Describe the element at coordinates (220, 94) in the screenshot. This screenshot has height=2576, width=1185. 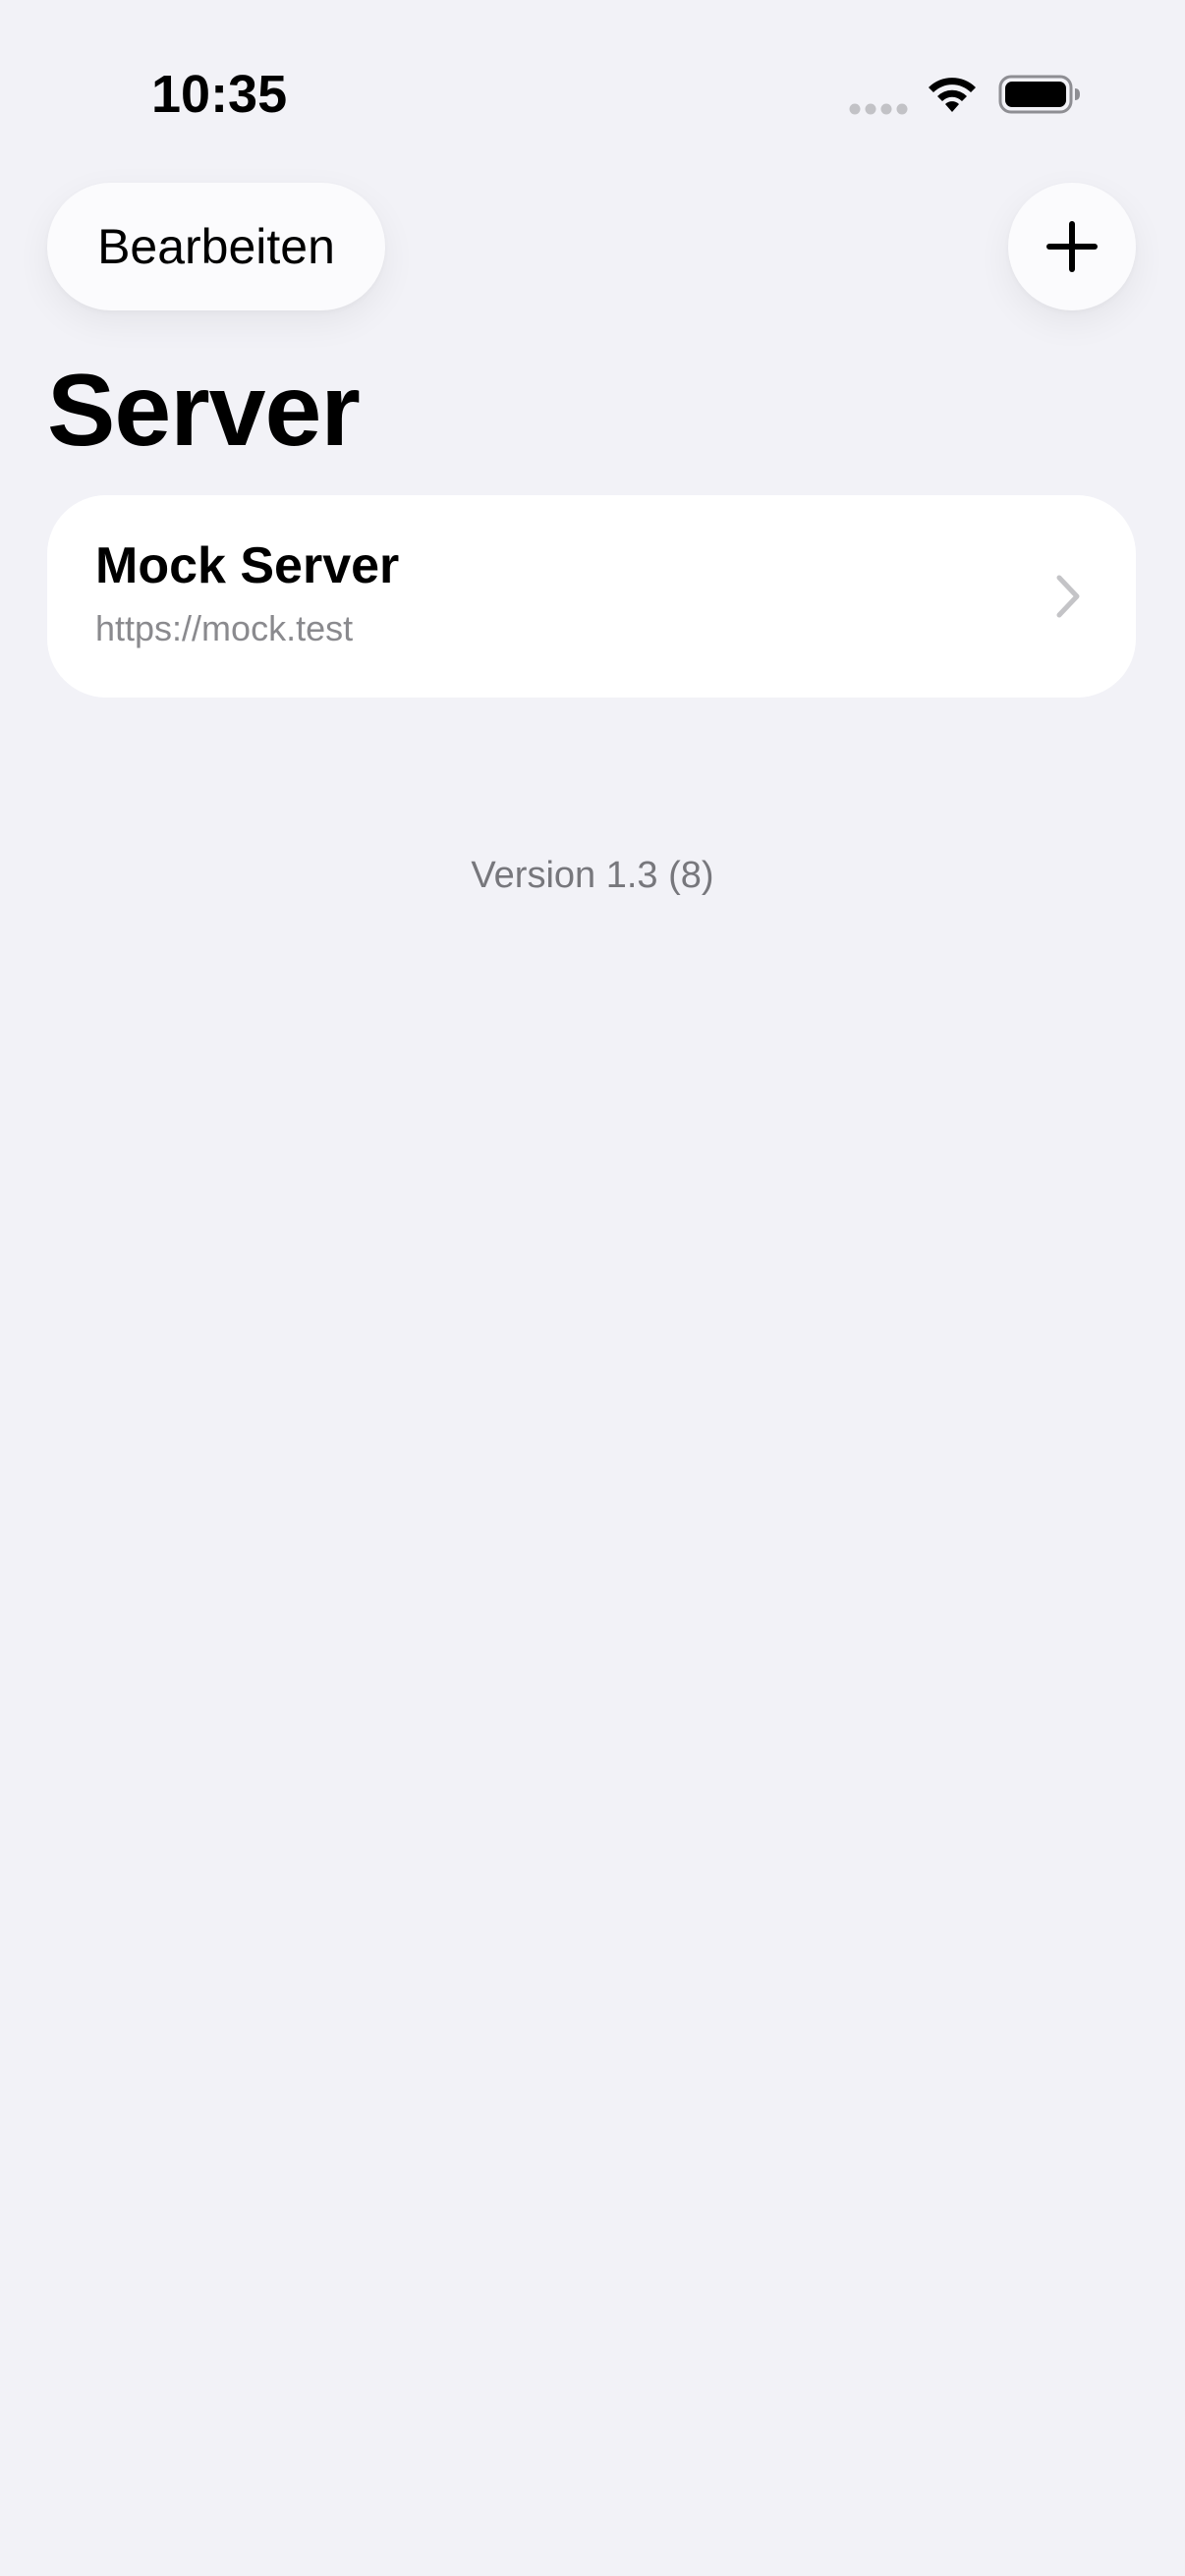
I see `status-time: 10:35` at that location.